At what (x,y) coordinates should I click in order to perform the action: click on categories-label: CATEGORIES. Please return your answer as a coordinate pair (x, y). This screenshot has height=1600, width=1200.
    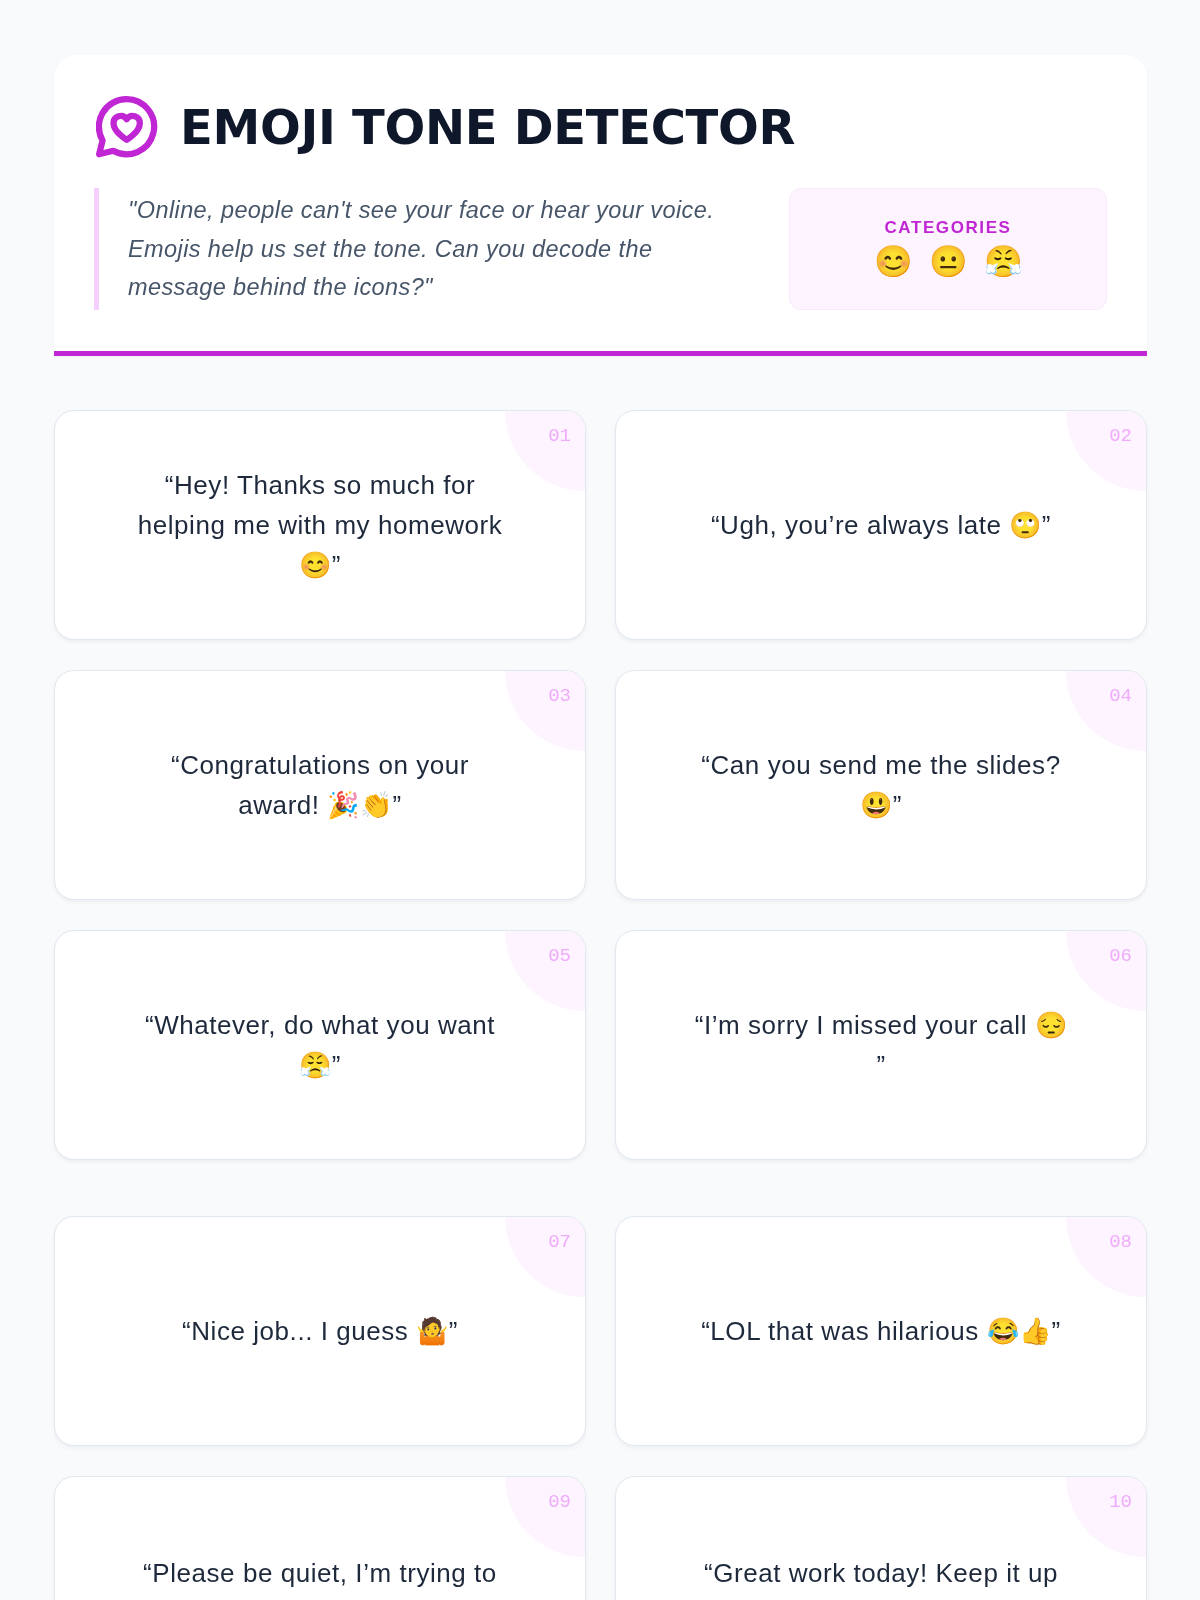
    Looking at the image, I should click on (948, 227).